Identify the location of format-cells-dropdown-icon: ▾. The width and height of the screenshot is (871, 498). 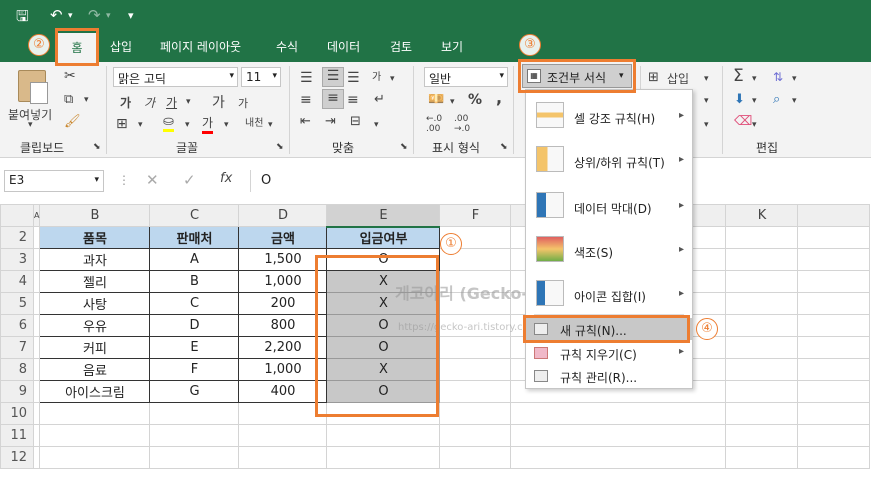
(706, 125).